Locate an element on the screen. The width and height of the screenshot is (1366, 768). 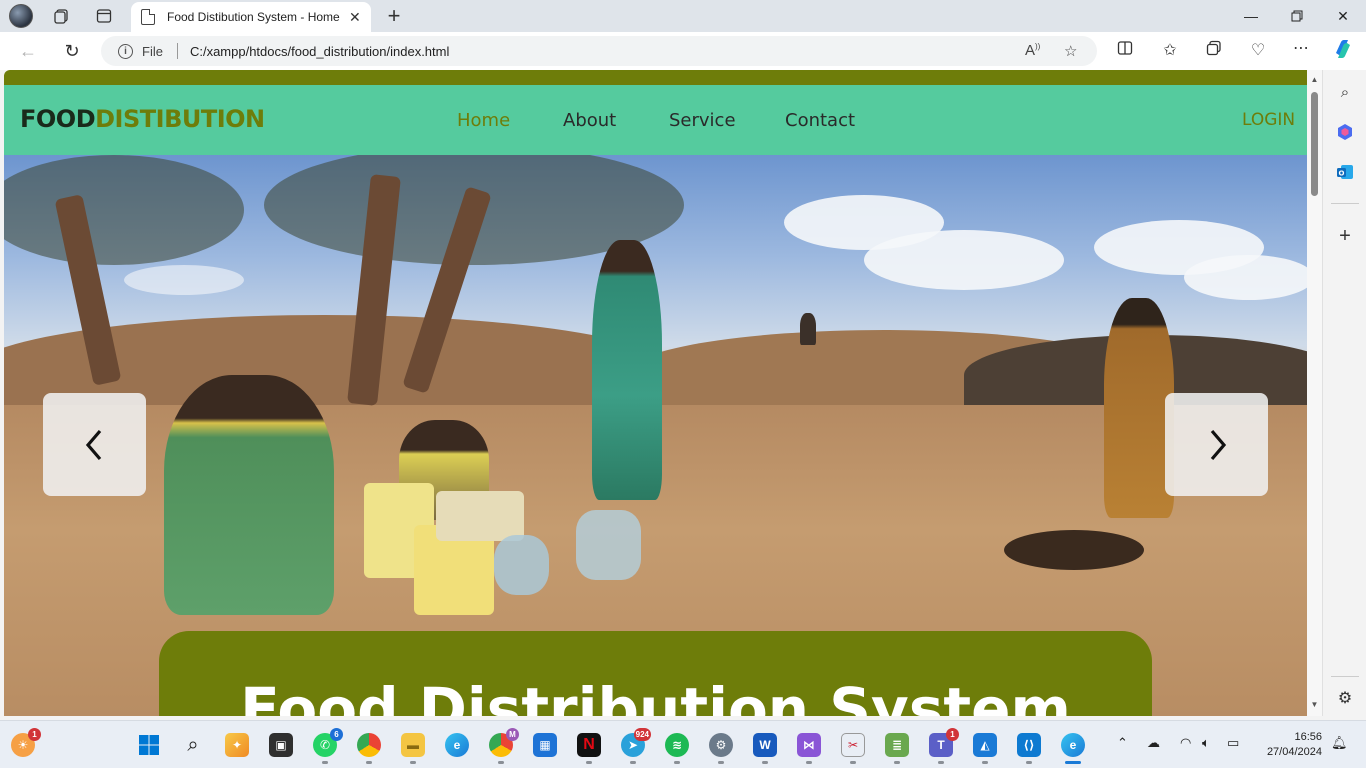
search-icon: ⌕ is located at coordinates (1345, 92).